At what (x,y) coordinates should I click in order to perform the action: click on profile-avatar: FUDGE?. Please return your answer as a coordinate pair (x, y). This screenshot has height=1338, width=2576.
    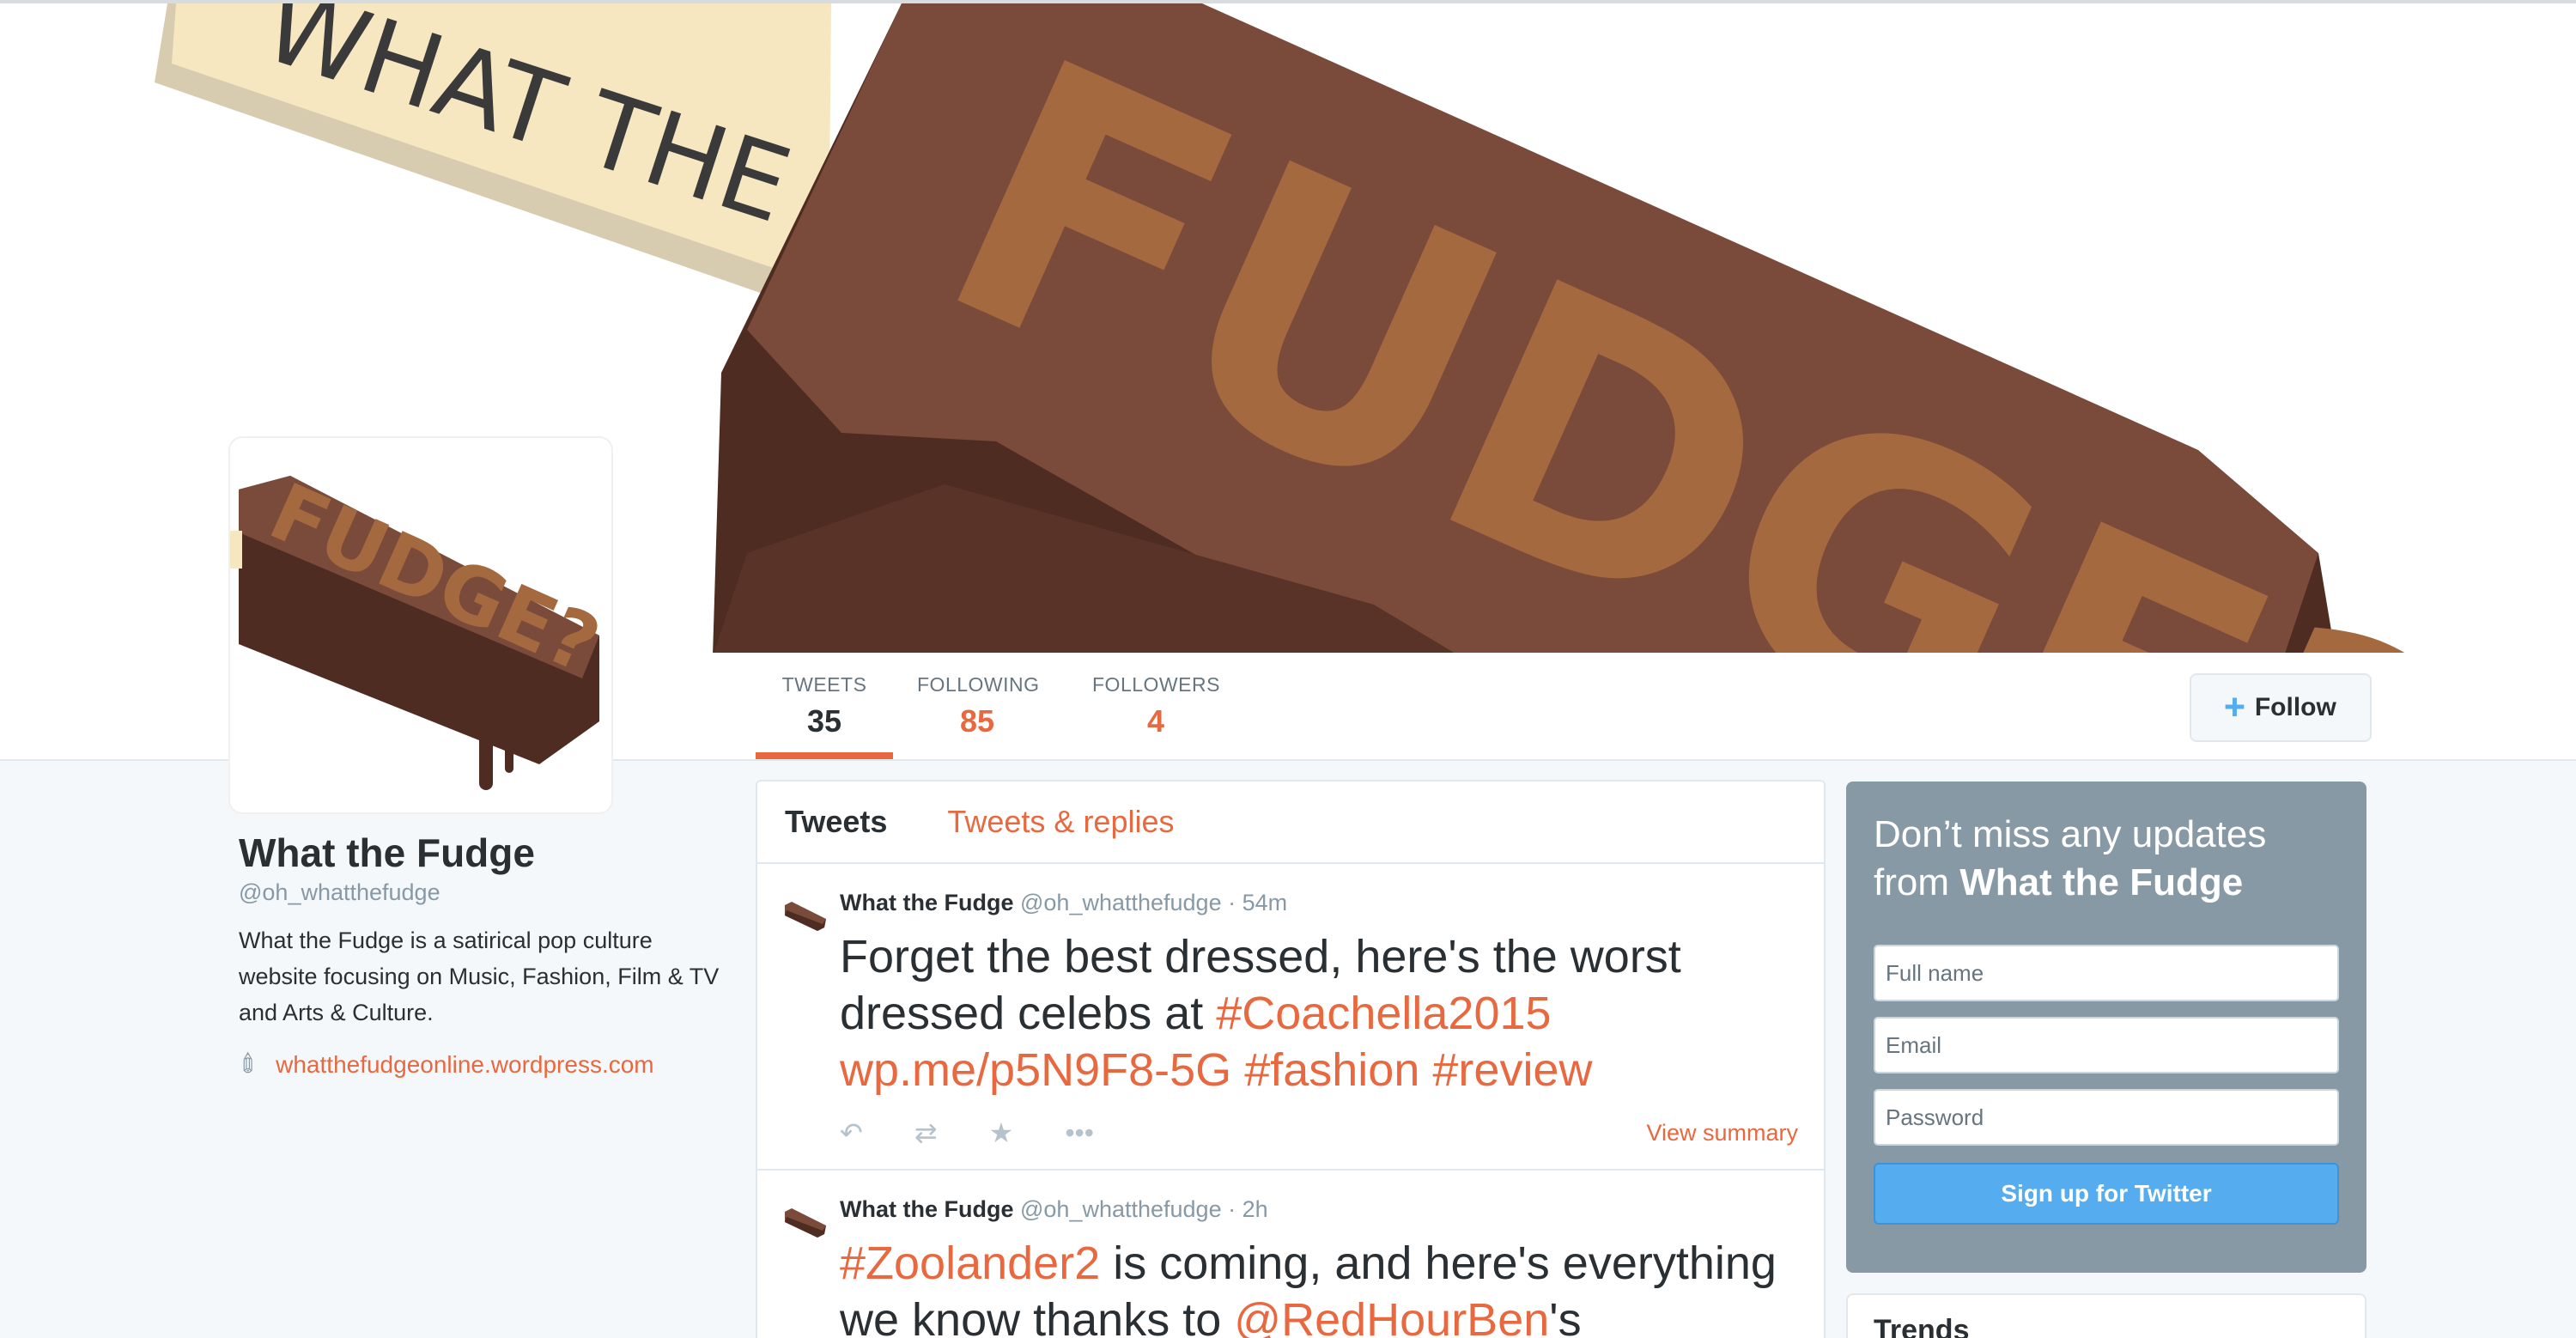
    Looking at the image, I should click on (420, 625).